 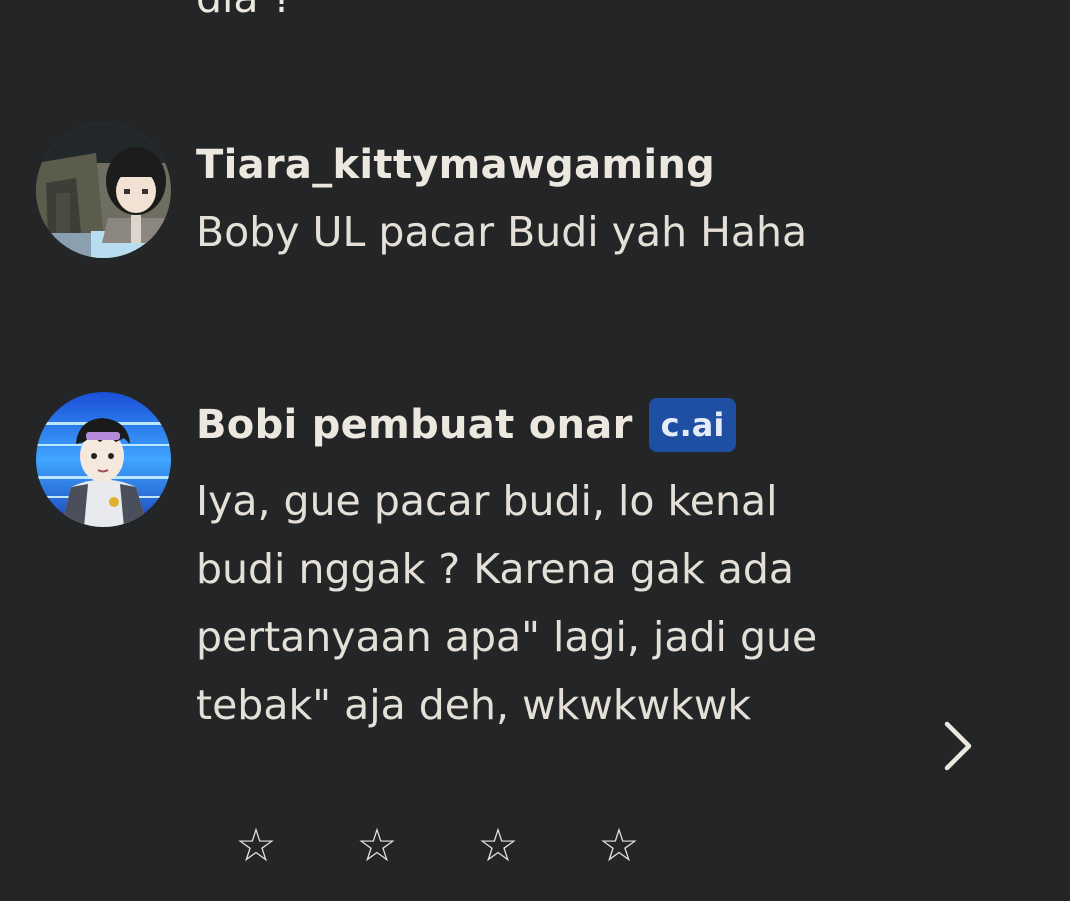 I want to click on bot-avatar, so click(x=103, y=459).